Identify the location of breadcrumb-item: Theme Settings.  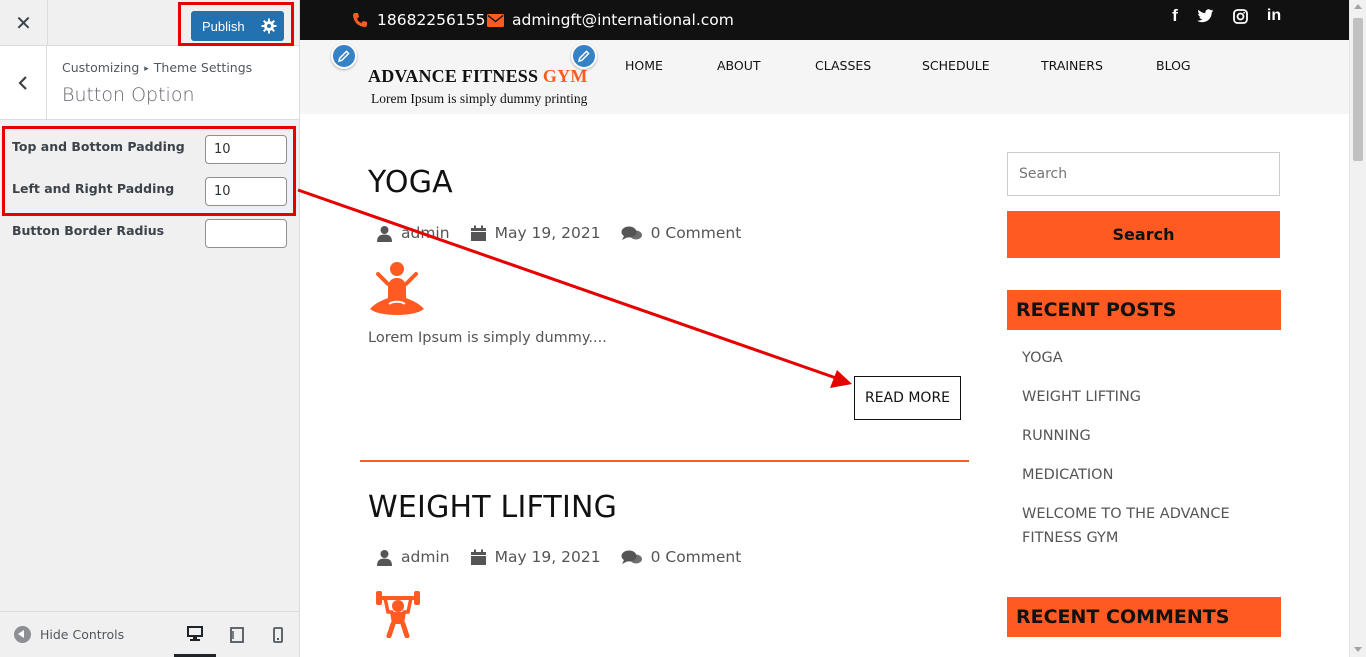
(203, 67).